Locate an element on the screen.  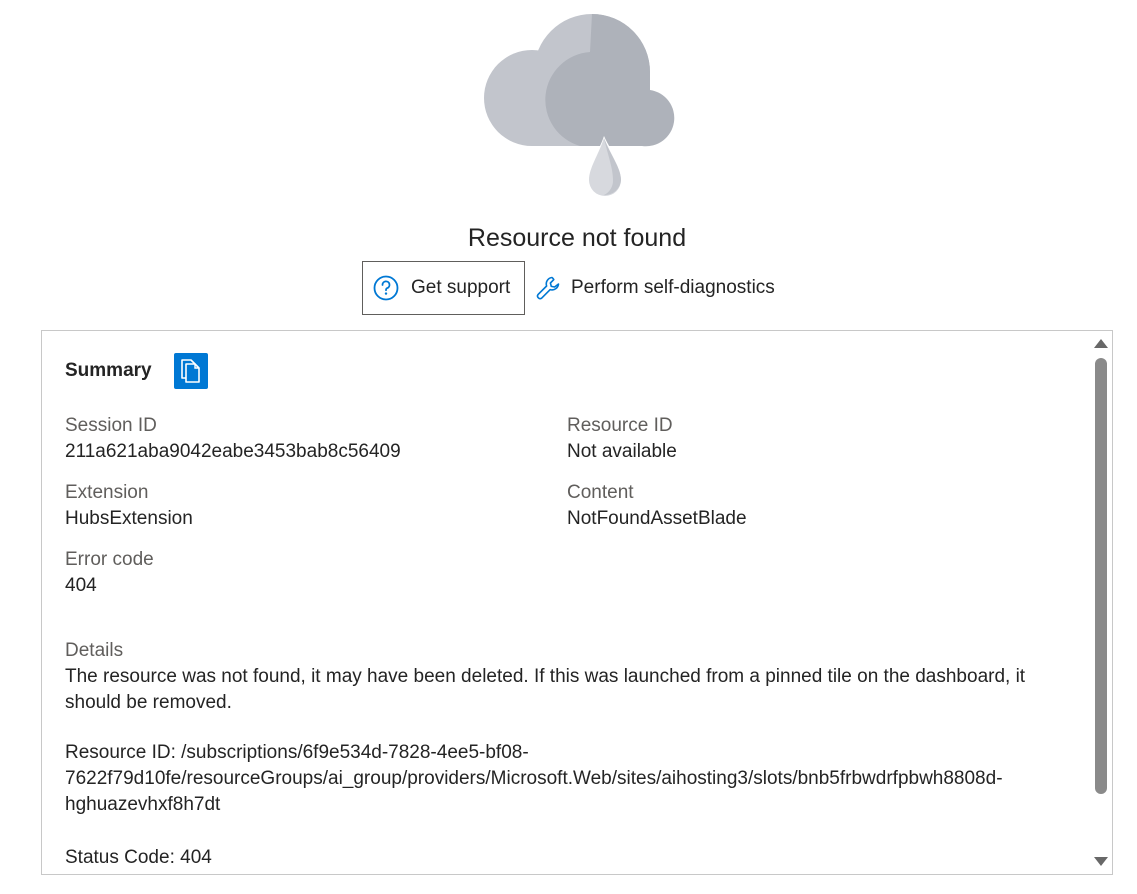
get-support-button: Get support is located at coordinates (443, 288).